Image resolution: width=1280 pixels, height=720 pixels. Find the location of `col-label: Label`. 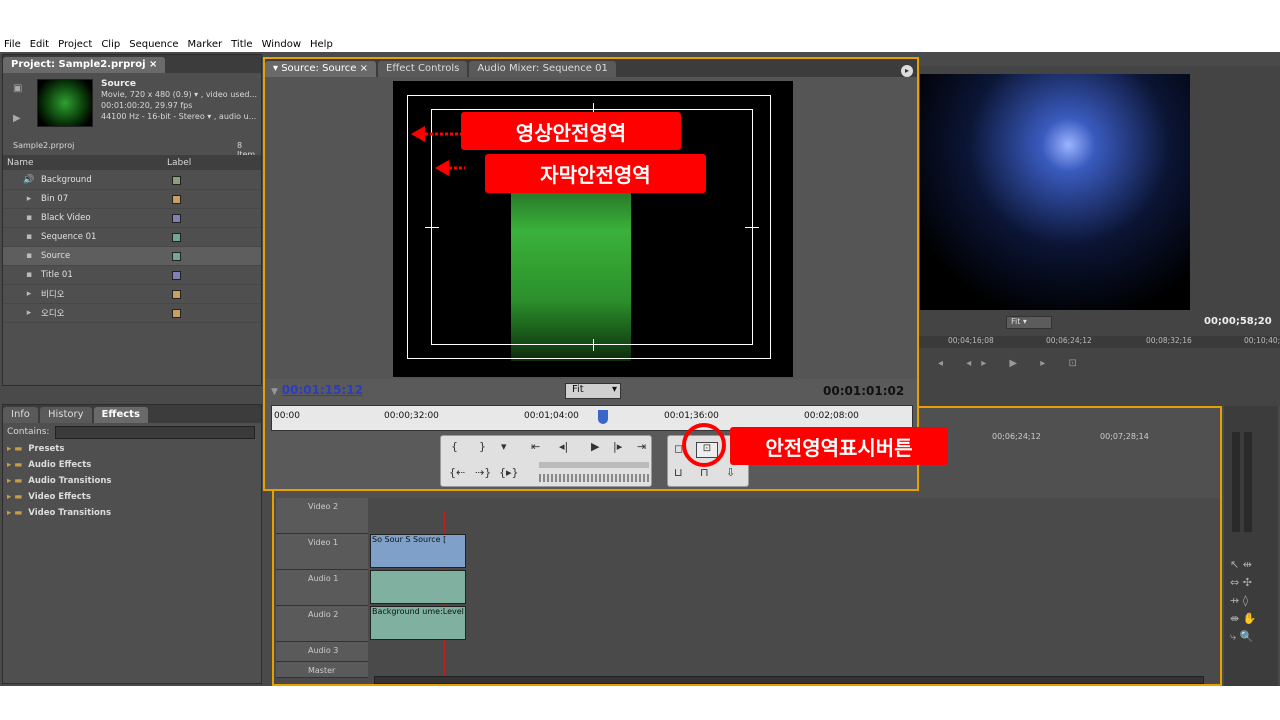

col-label: Label is located at coordinates (179, 163).